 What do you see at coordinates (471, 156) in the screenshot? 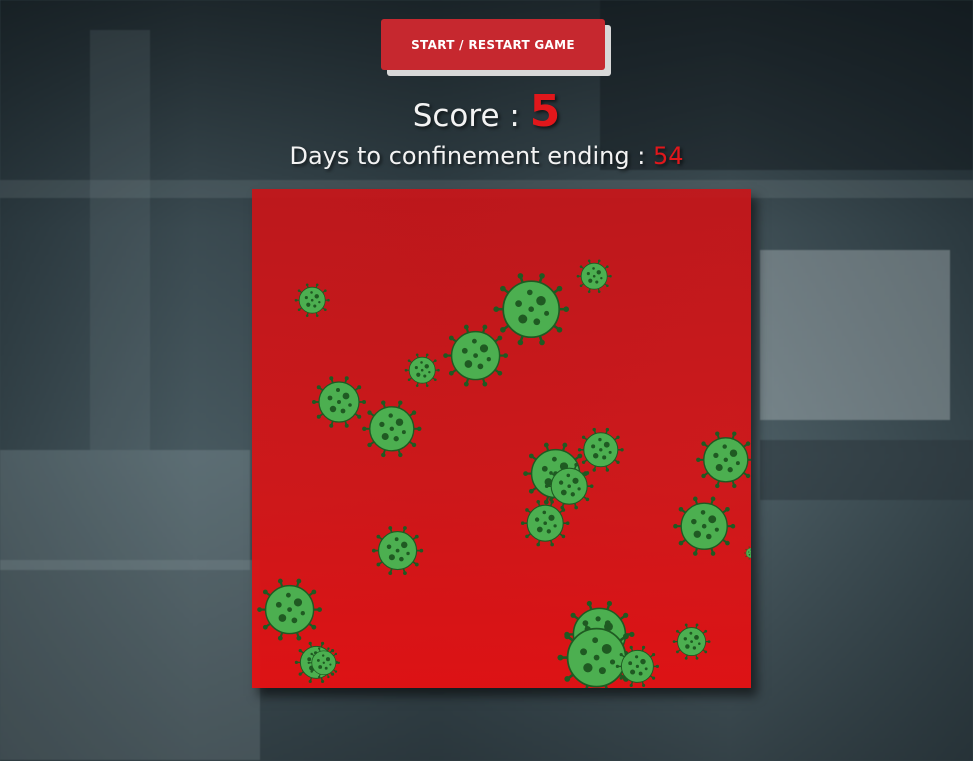
I see `days-label: Days to confinement ending :` at bounding box center [471, 156].